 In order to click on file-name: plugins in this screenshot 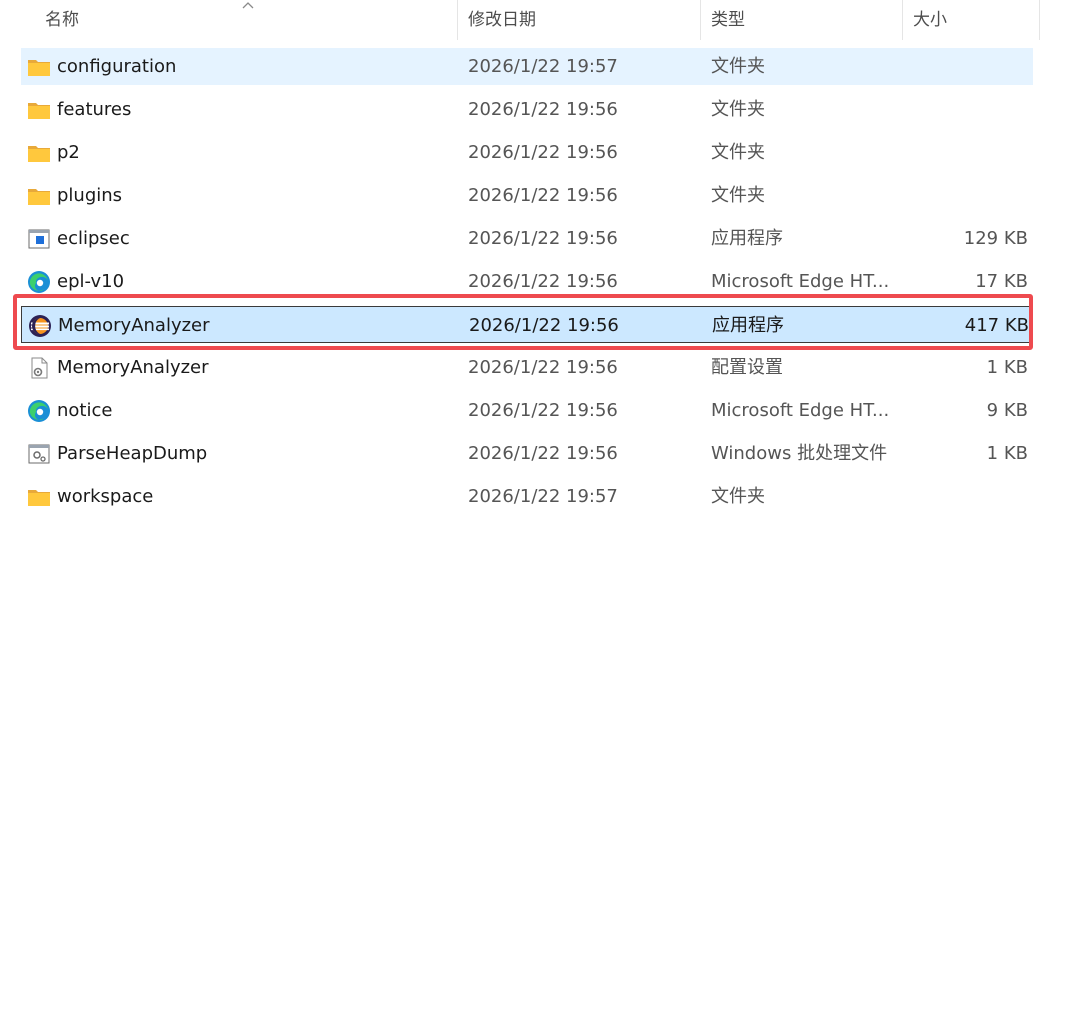, I will do `click(90, 195)`.